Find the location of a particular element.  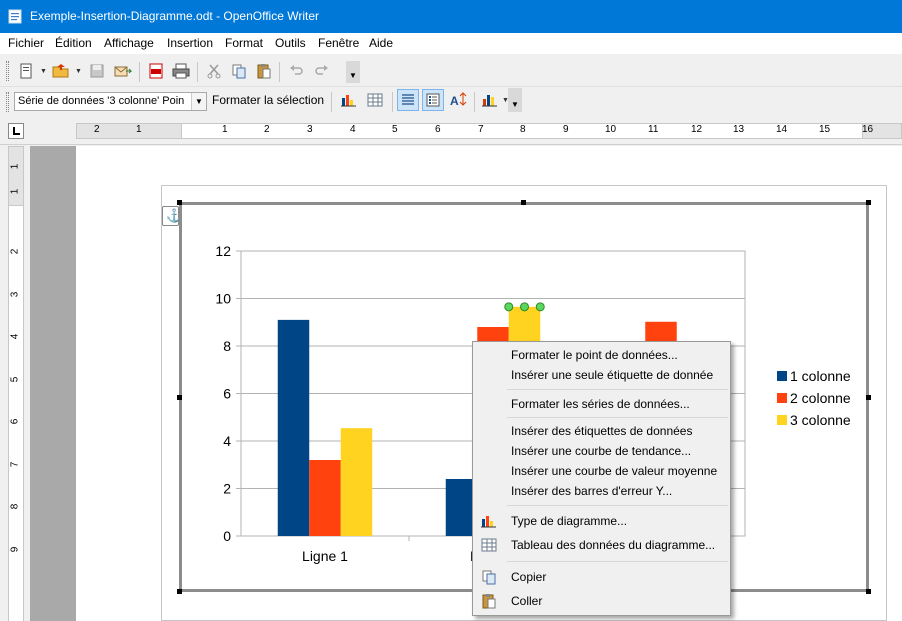

copy-icon is located at coordinates (489, 577).